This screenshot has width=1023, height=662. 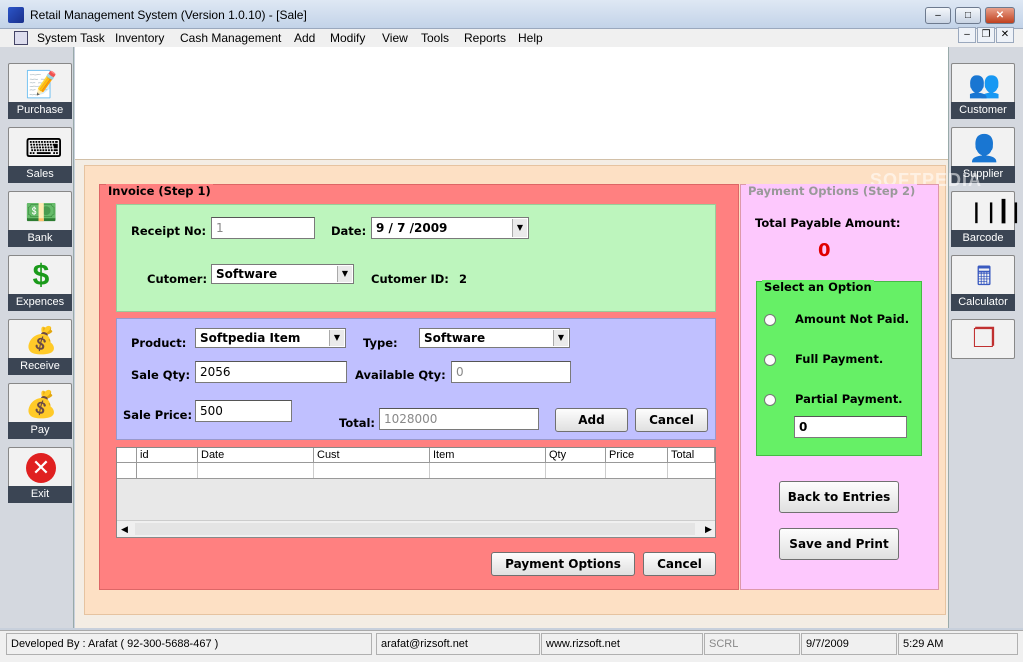 I want to click on bank-button: 💵 Bank, so click(x=40, y=219).